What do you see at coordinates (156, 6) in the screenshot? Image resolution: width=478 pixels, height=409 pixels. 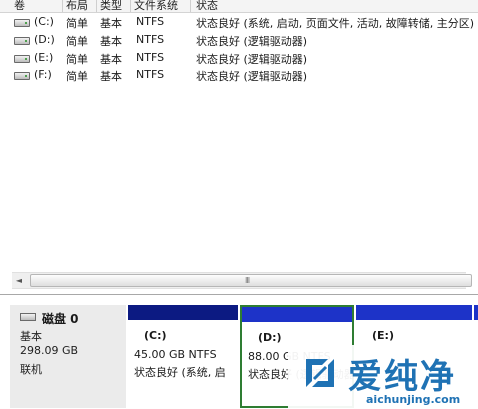 I see `column-header-filesystem: 文件系统` at bounding box center [156, 6].